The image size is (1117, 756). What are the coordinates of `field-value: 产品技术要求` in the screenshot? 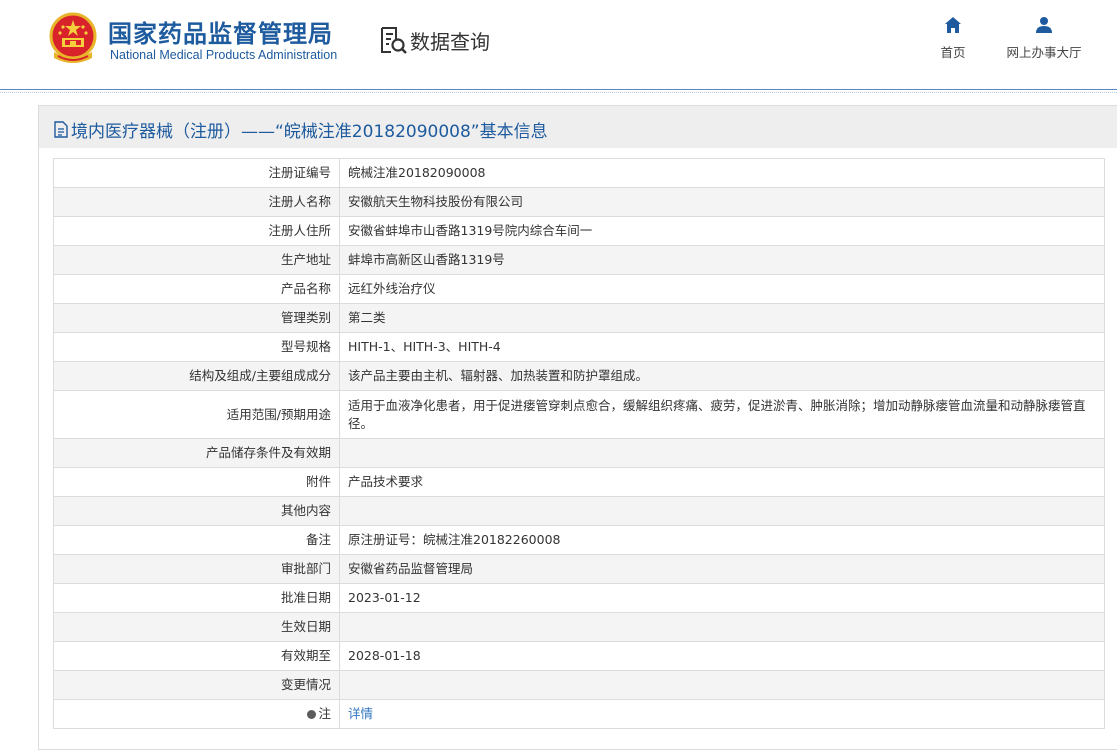 It's located at (722, 482).